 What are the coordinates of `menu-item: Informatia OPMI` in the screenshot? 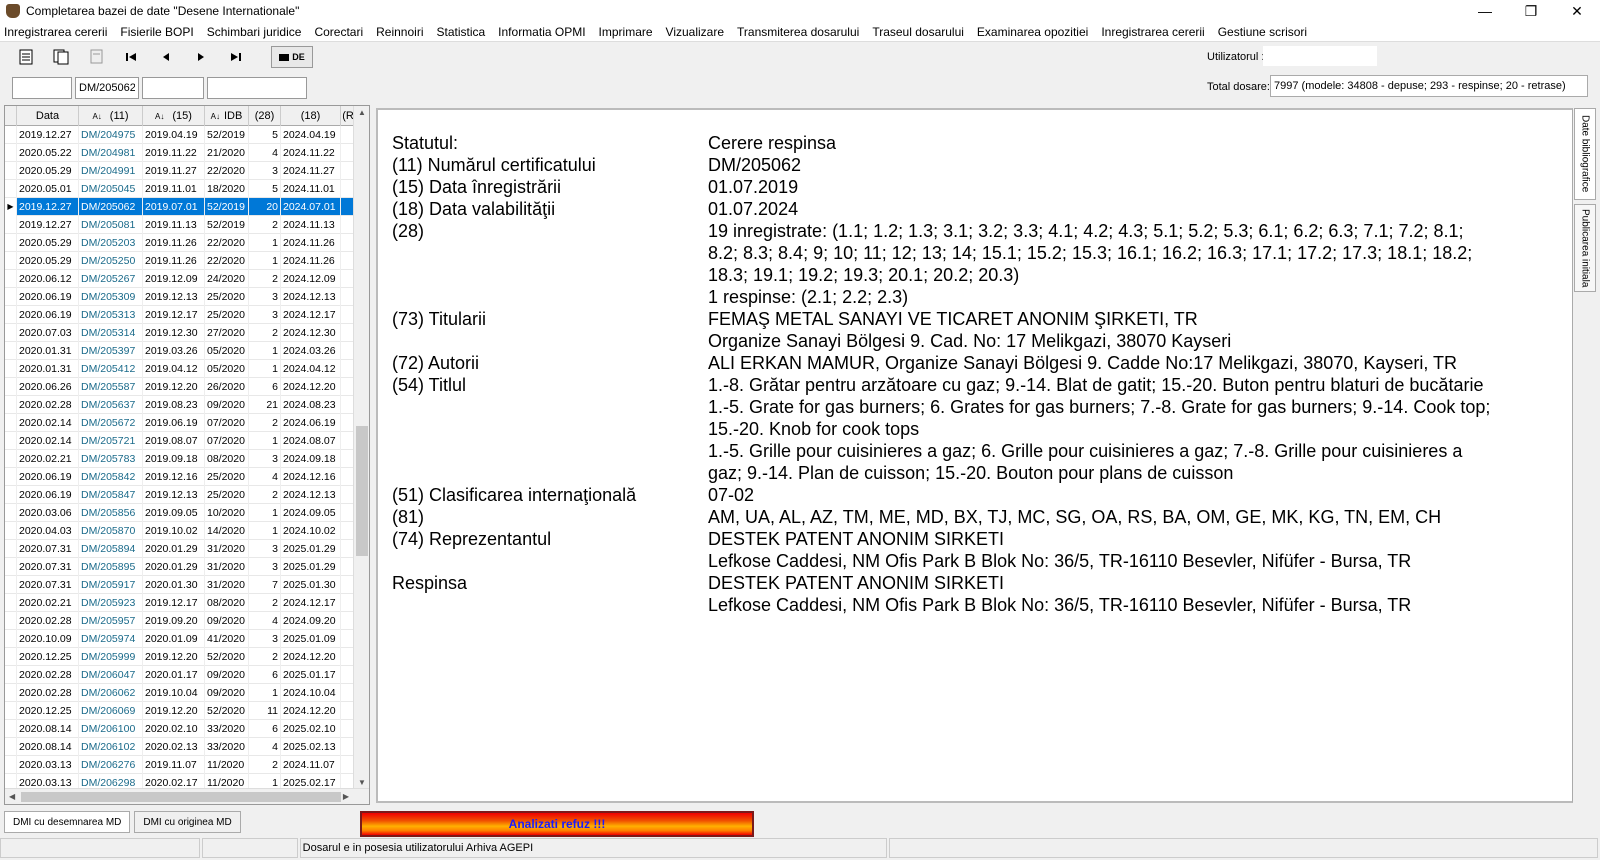 It's located at (541, 32).